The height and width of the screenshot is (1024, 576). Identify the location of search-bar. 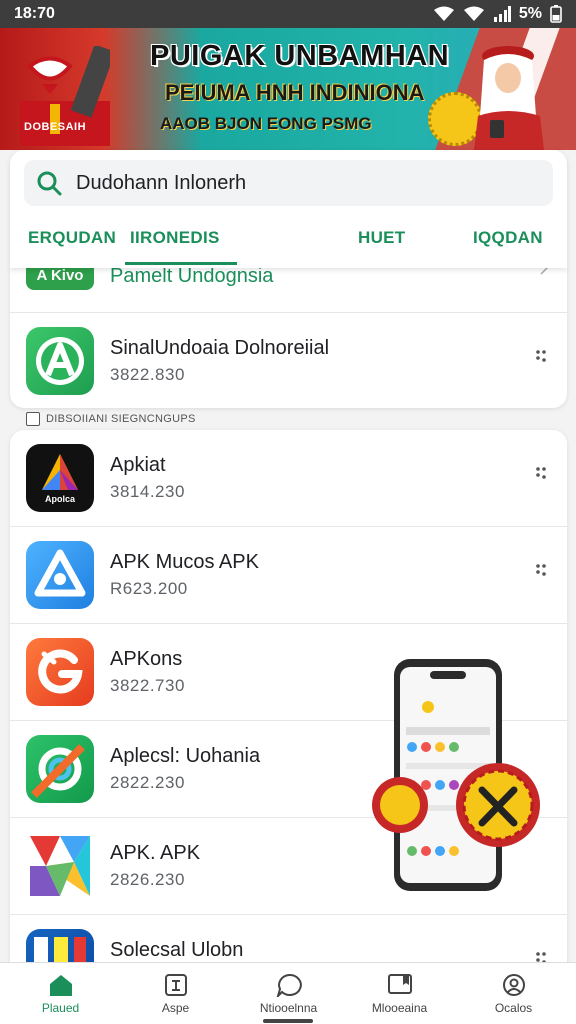
(288, 183).